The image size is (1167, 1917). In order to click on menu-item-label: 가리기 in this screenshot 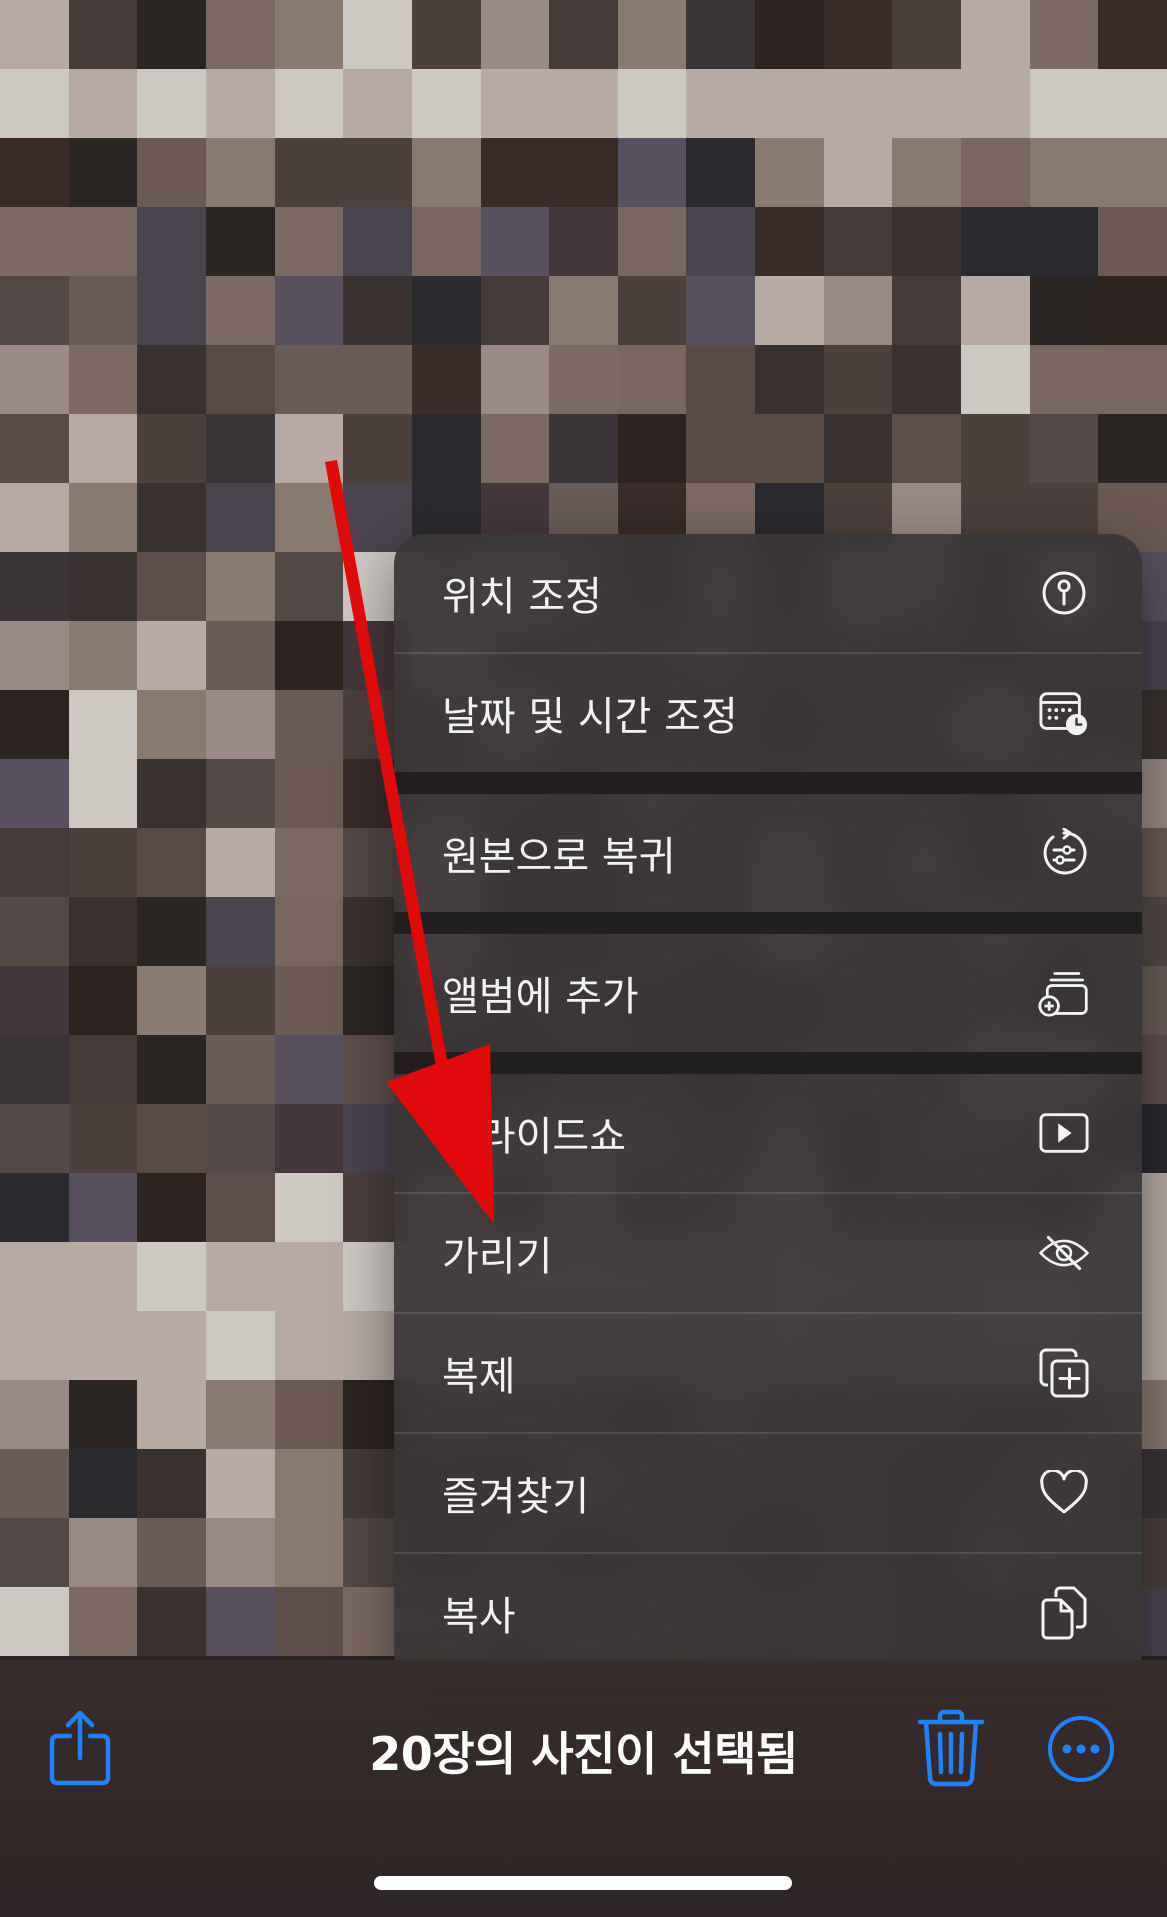, I will do `click(497, 1257)`.